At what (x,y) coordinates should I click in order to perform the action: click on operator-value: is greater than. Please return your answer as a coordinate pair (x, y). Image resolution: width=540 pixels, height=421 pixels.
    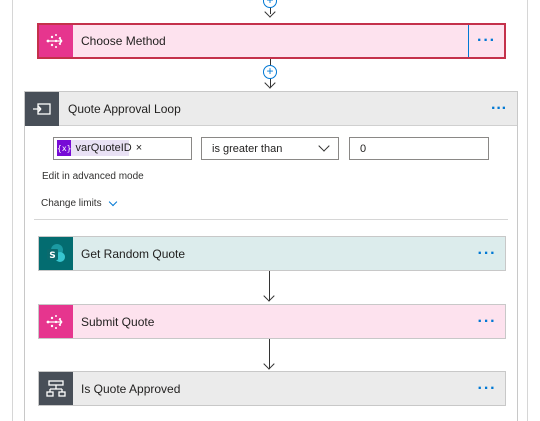
    Looking at the image, I should click on (247, 148).